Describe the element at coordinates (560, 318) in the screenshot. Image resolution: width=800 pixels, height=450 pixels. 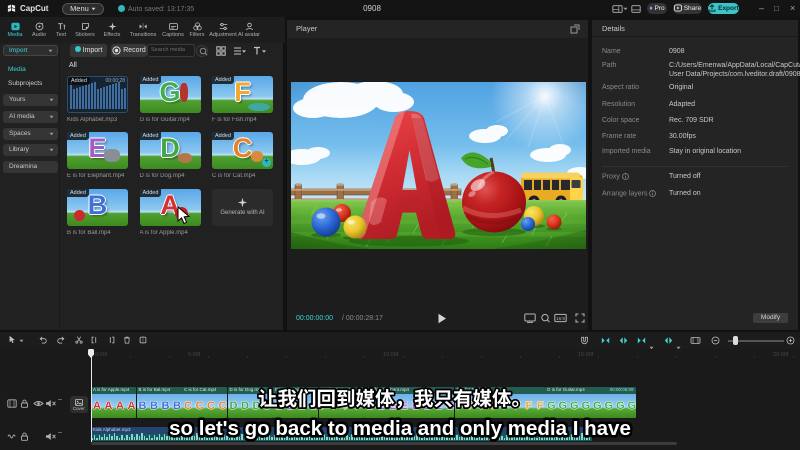
I see `svg-text: 16:9` at that location.